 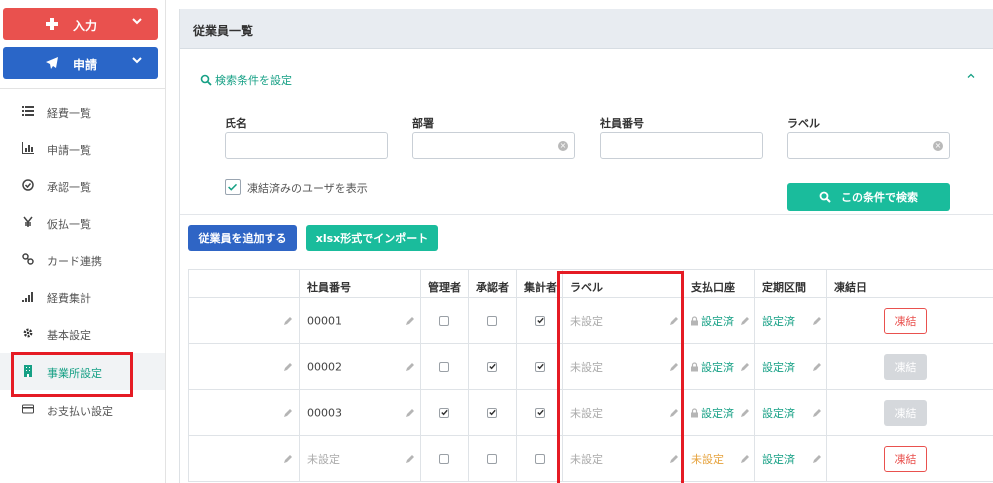 I want to click on credit-card-icon, so click(x=28, y=409).